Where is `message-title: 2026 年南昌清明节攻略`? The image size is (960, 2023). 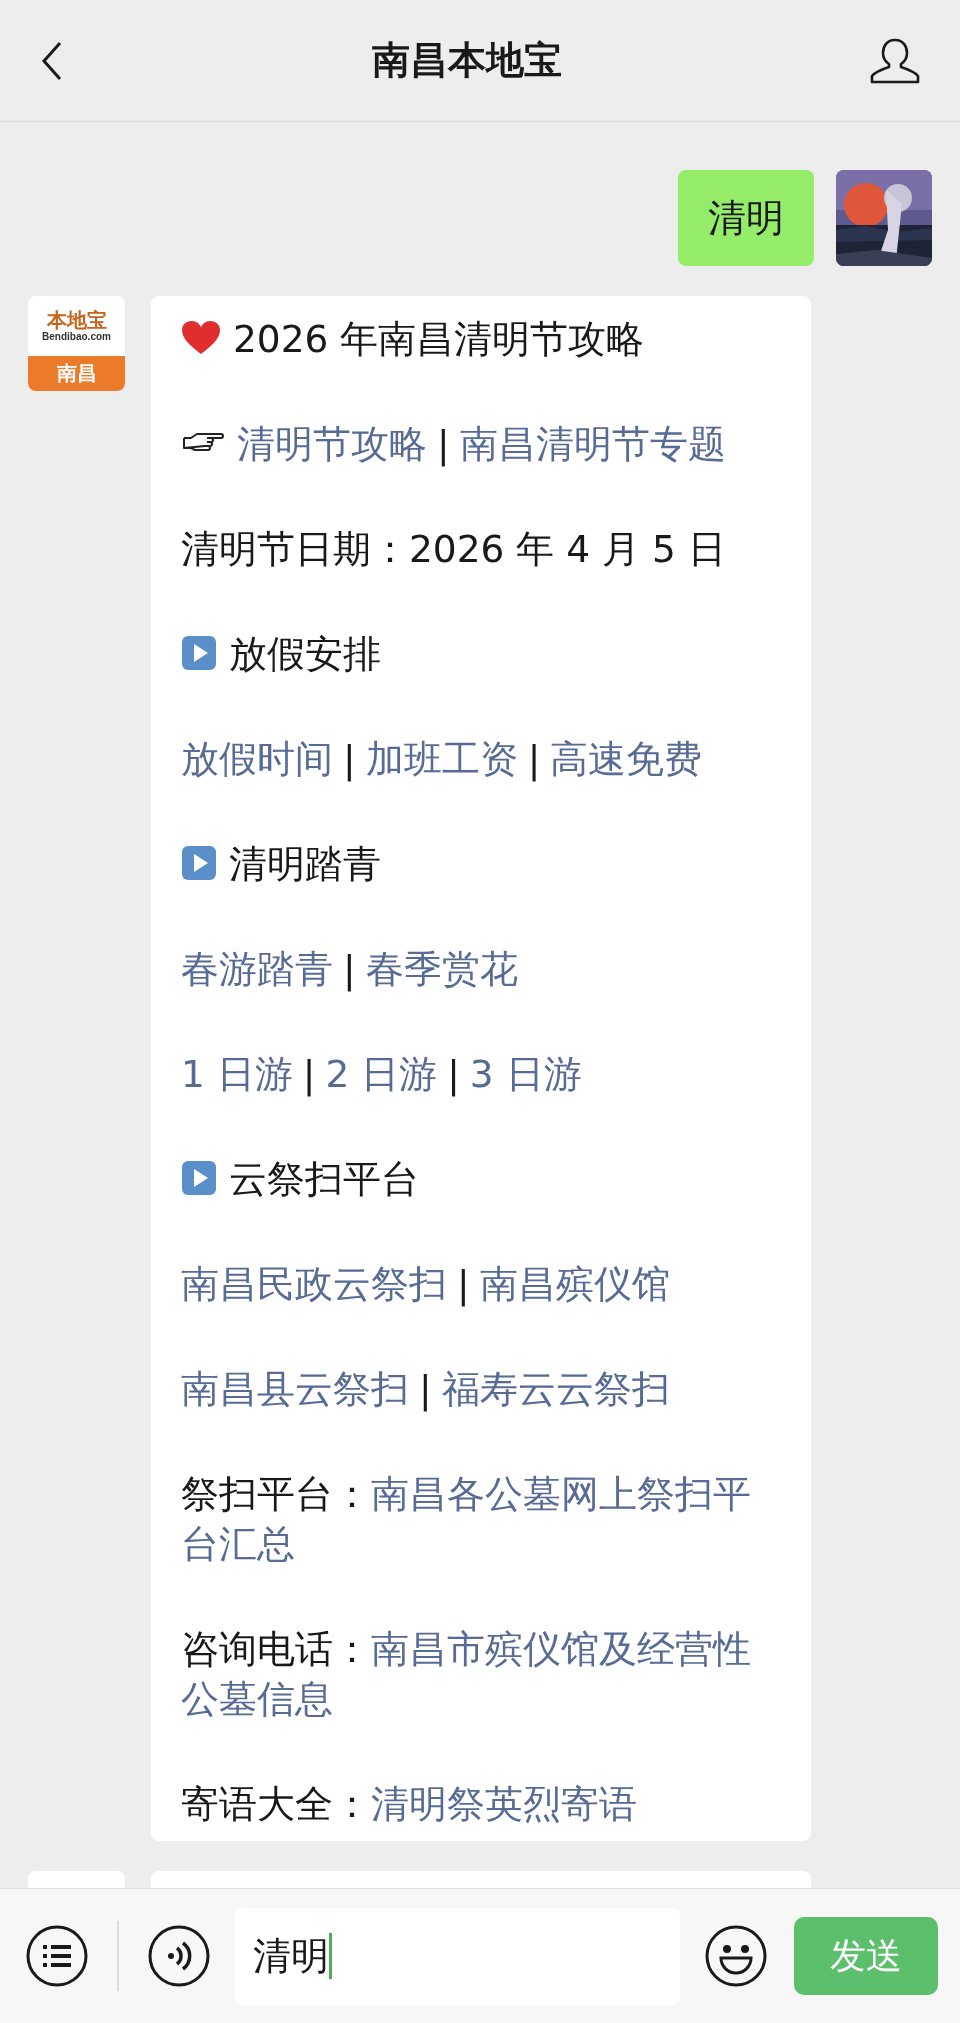 message-title: 2026 年南昌清明节攻略 is located at coordinates (439, 339).